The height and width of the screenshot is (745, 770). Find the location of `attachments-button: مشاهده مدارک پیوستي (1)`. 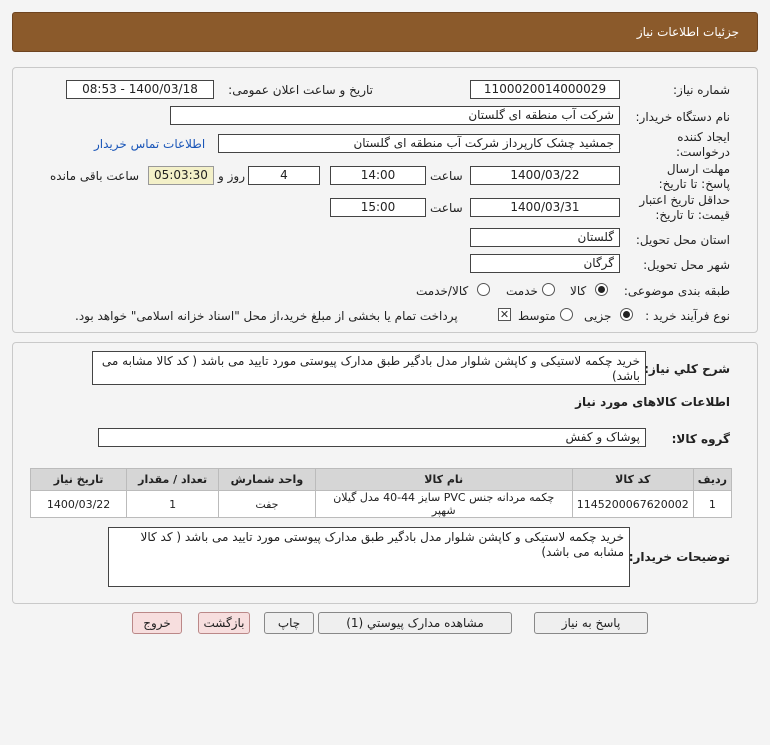

attachments-button: مشاهده مدارک پیوستي (1) is located at coordinates (415, 623).